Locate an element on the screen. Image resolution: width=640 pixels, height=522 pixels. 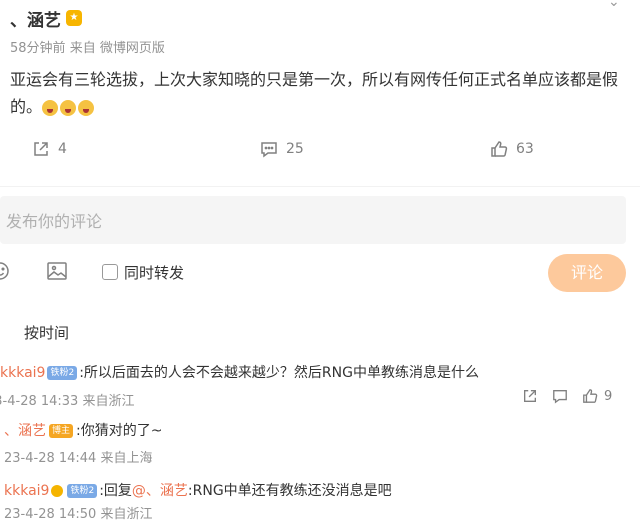
comment-count: 25 is located at coordinates (295, 149).